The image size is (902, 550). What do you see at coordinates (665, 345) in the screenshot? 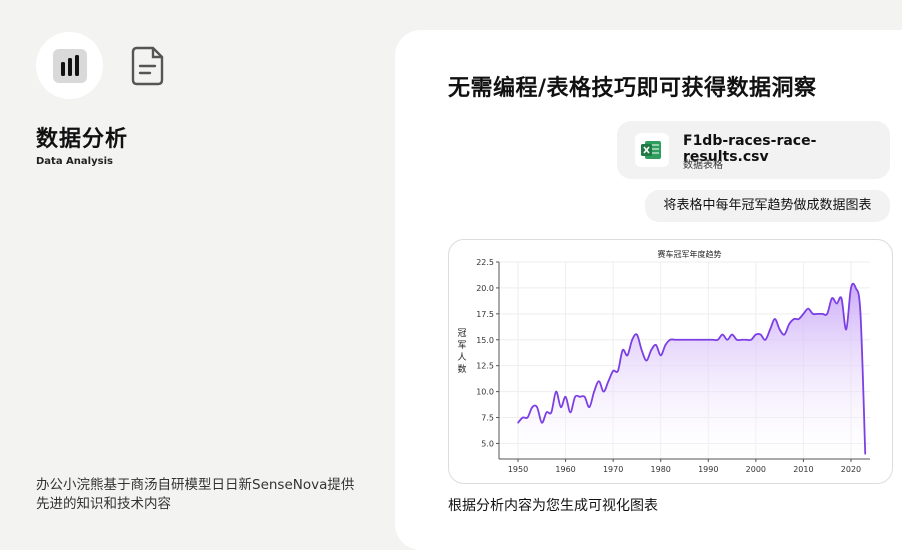
I see `data-point-1981` at bounding box center [665, 345].